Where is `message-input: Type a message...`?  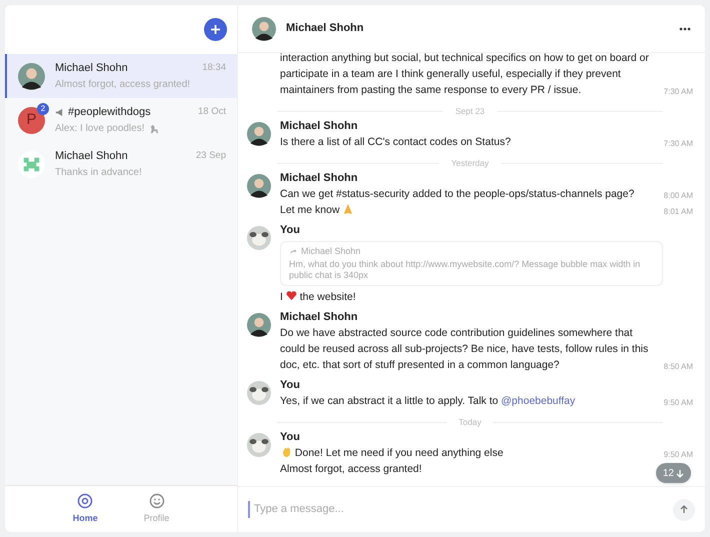
message-input: Type a message... is located at coordinates (456, 509).